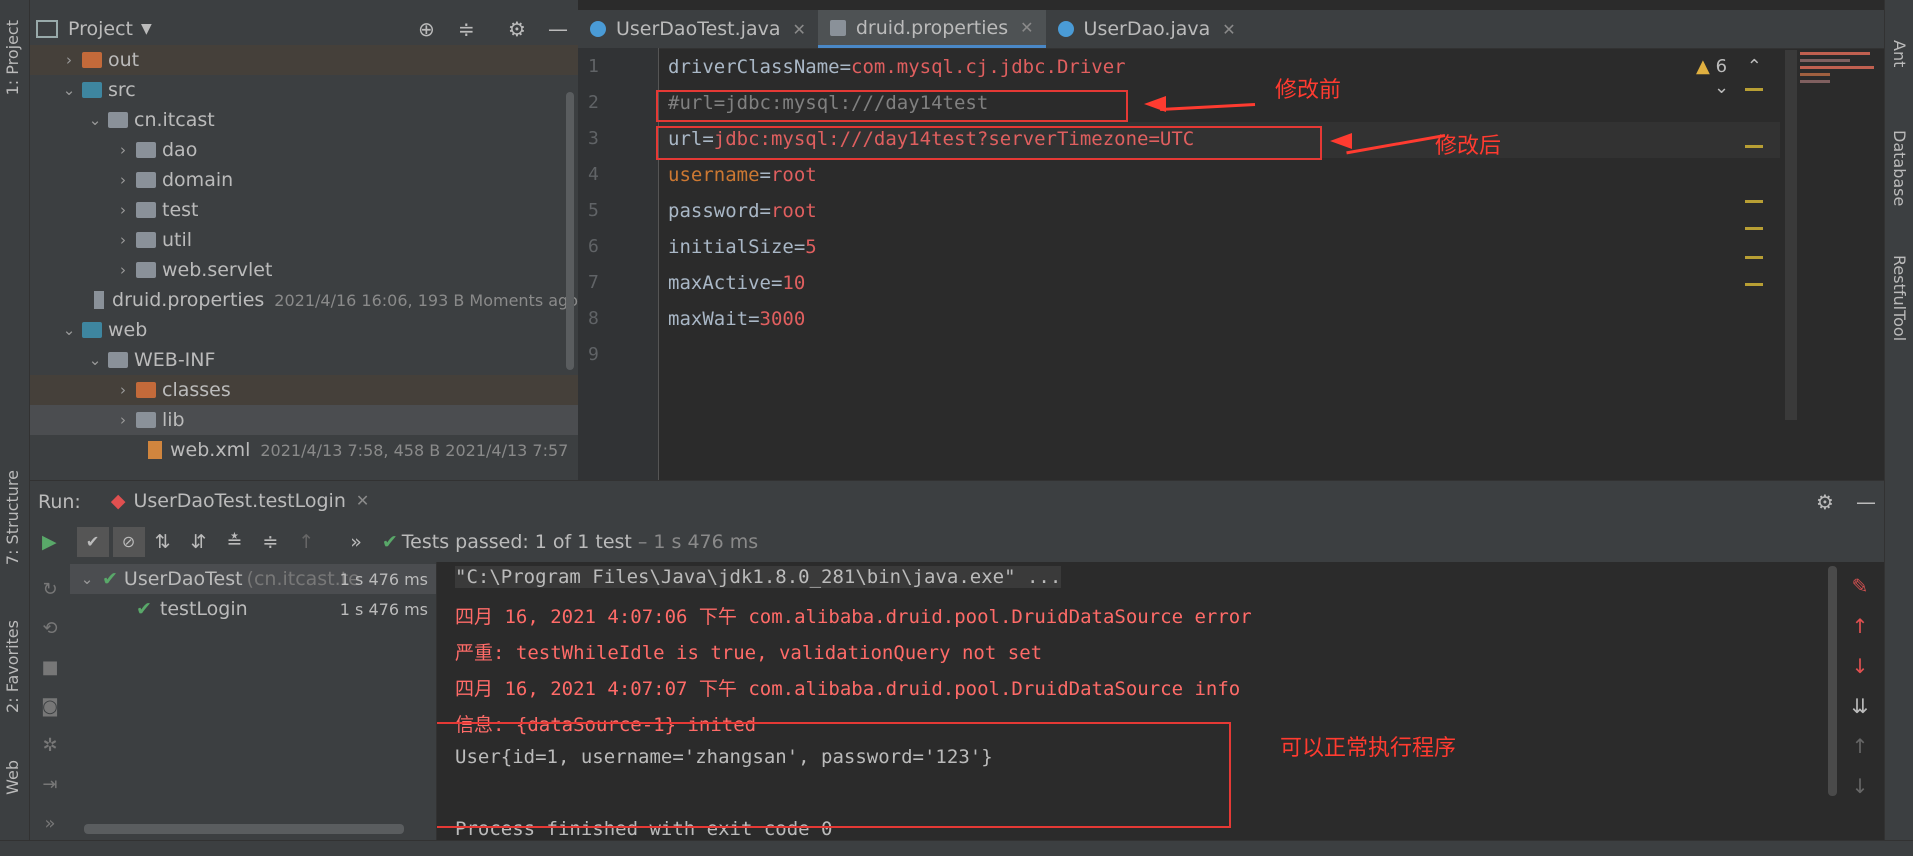 This screenshot has height=856, width=1913. I want to click on tree-item-test: › test, so click(304, 210).